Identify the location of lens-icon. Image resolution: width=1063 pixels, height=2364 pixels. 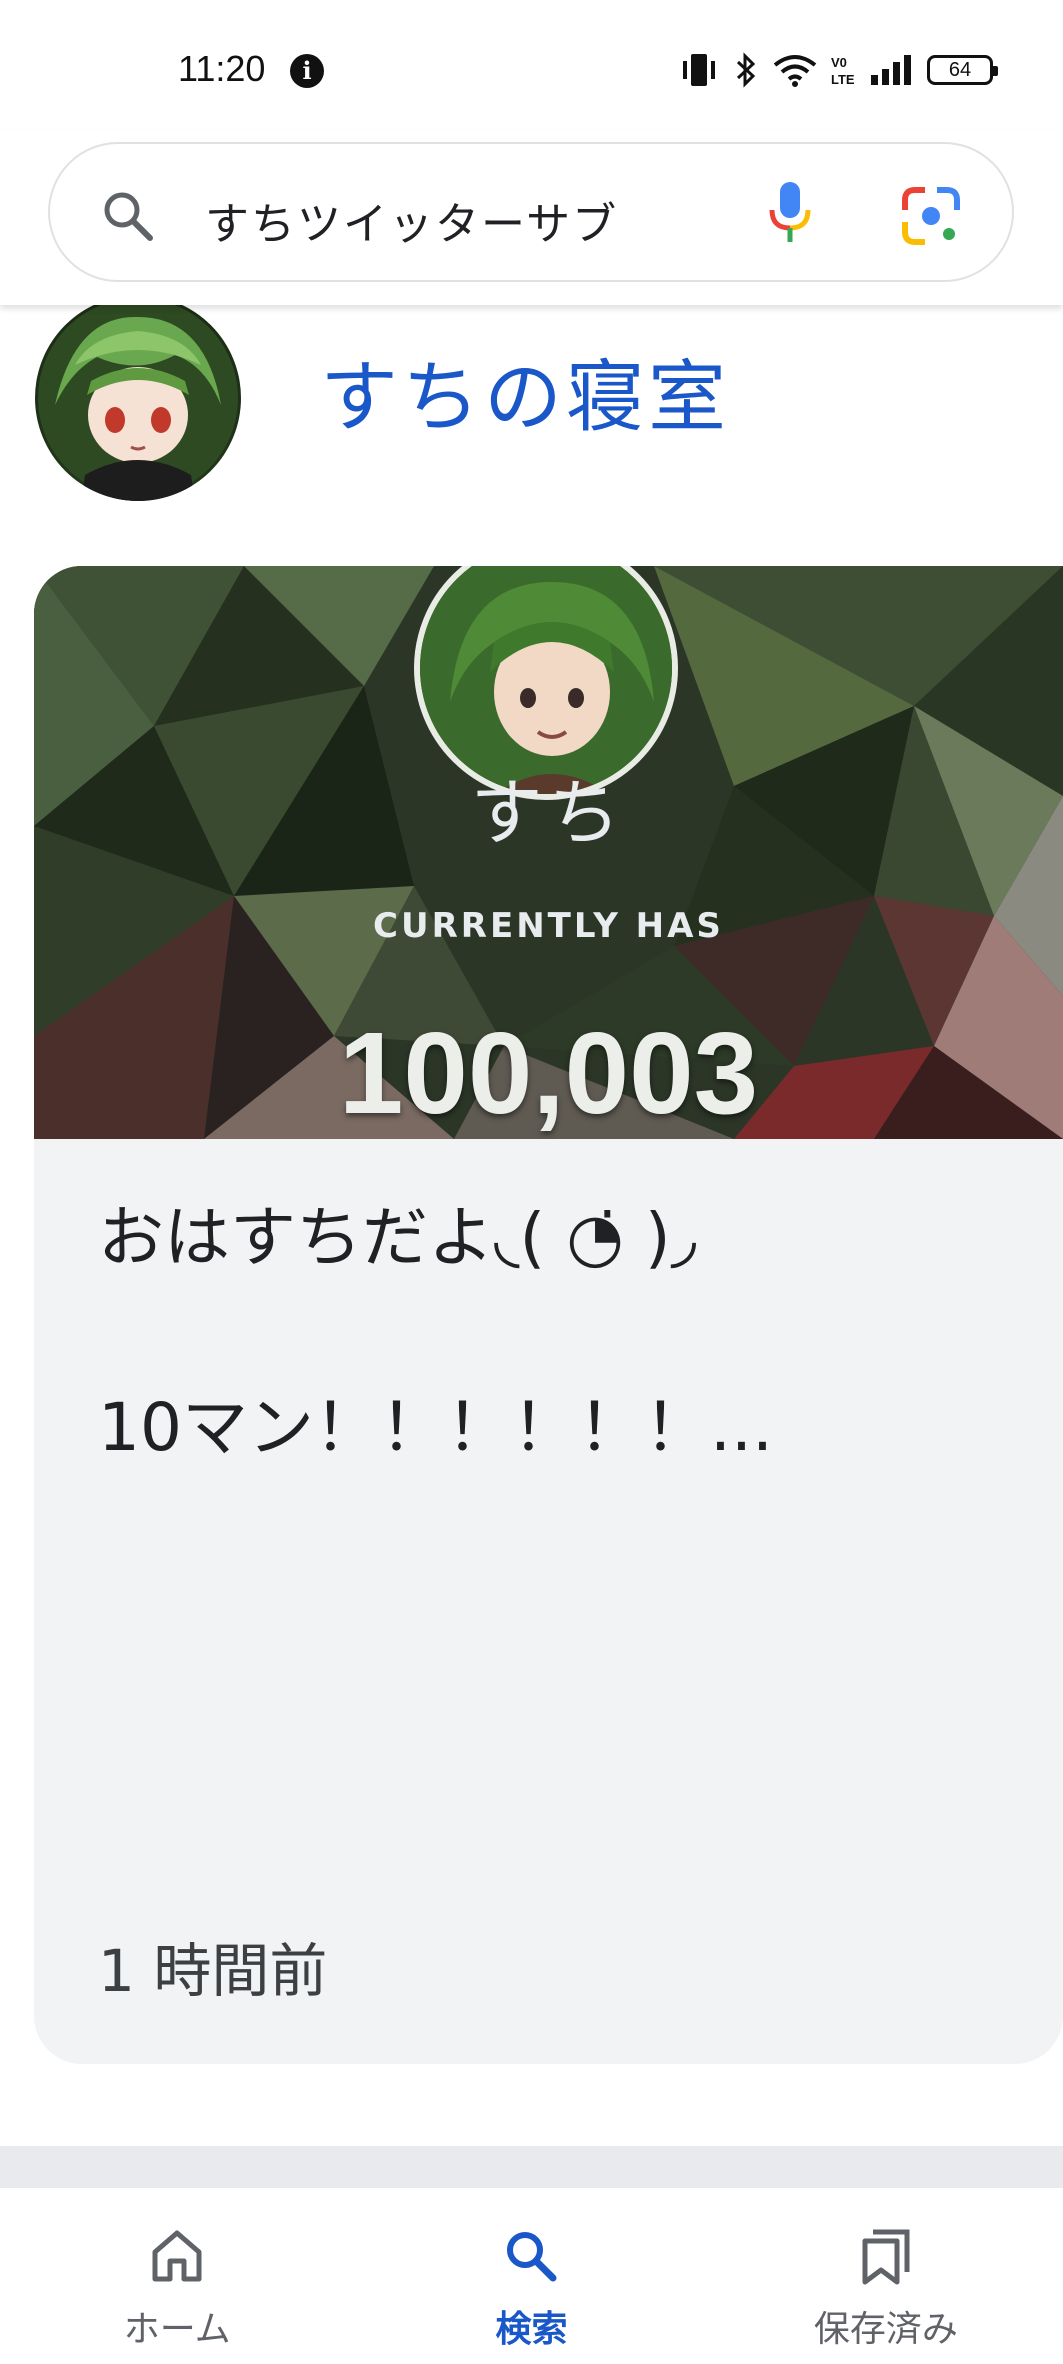
(931, 216).